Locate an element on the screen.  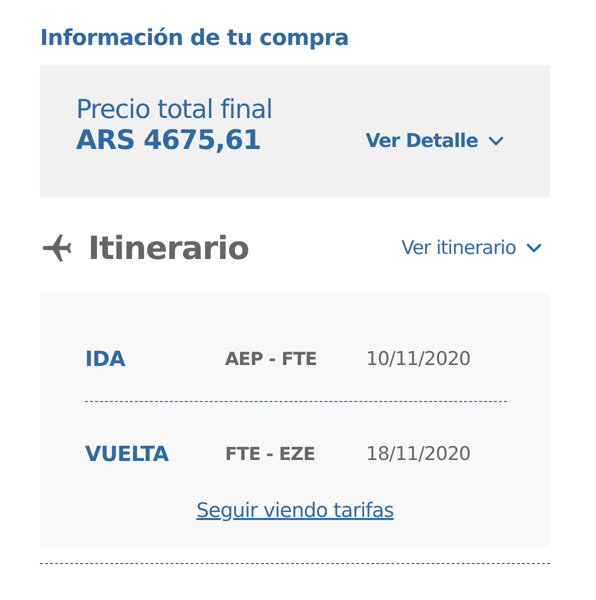
itinerary-heading: Itinerario is located at coordinates (168, 248).